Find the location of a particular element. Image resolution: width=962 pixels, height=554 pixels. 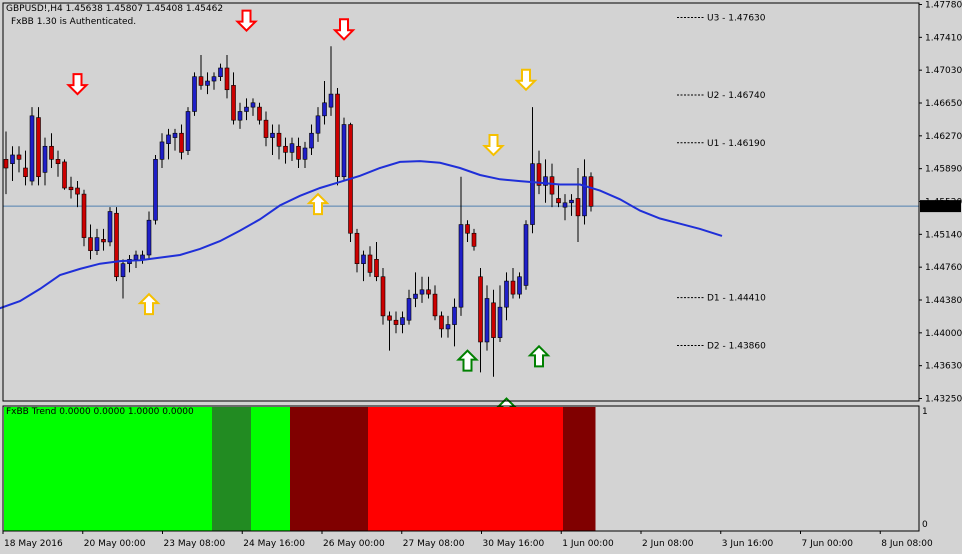

price-tick-label: 1.47410 is located at coordinates (943, 38).